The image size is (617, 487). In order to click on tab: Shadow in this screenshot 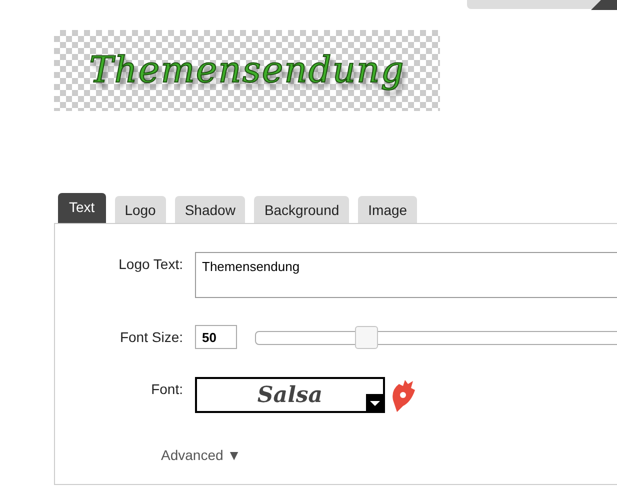, I will do `click(210, 209)`.